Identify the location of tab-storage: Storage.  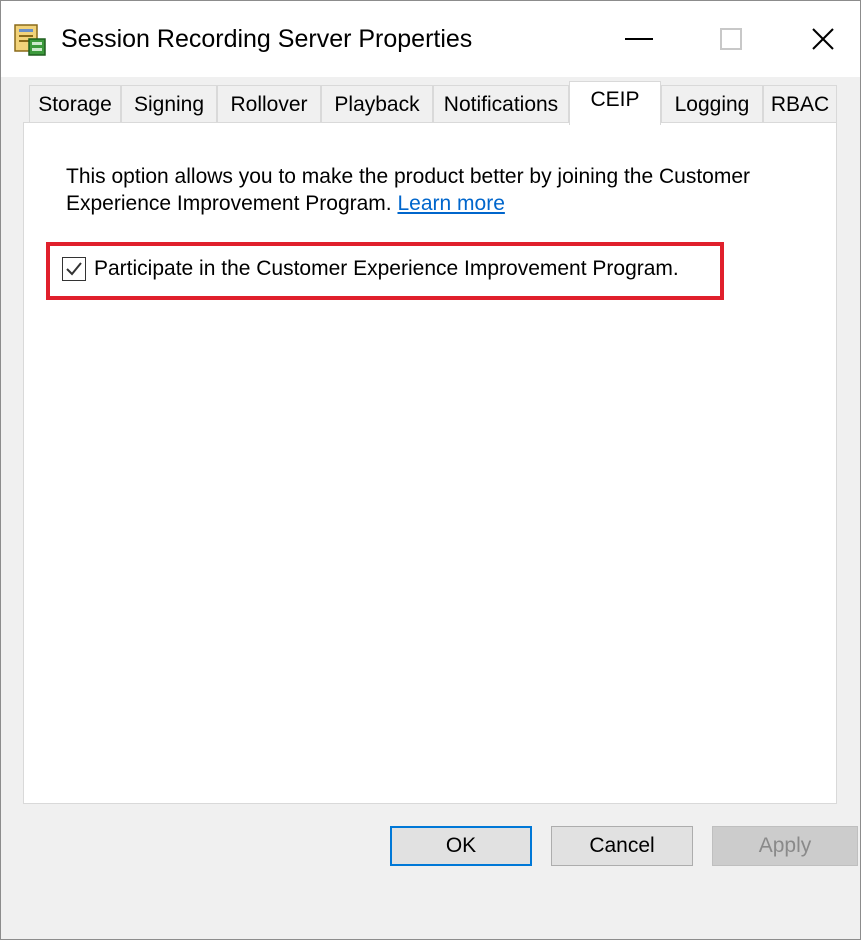
(75, 104).